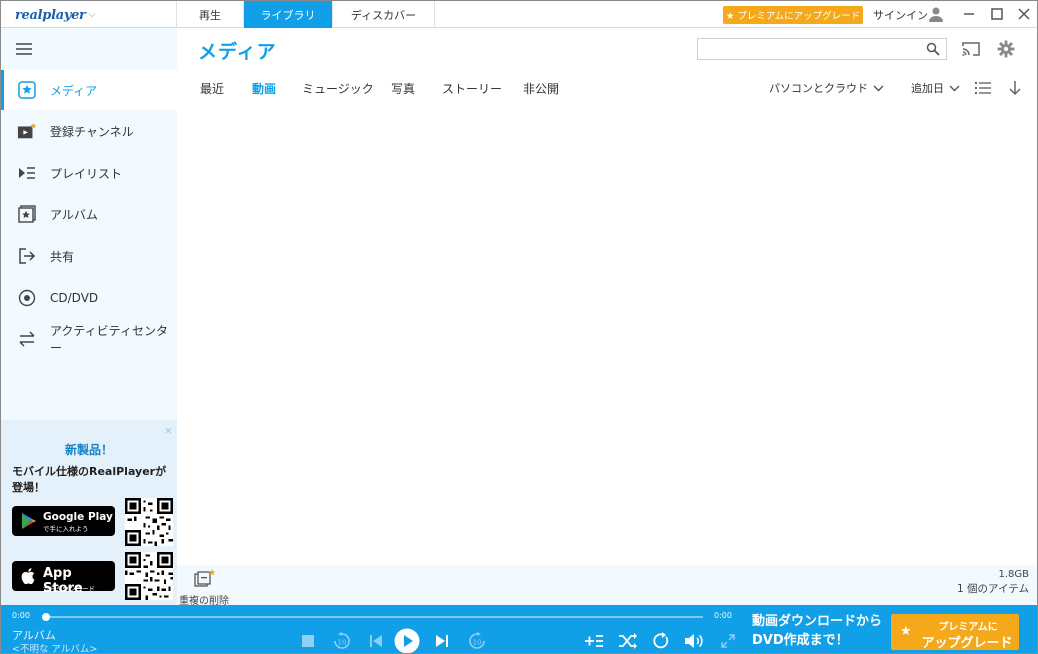  I want to click on chevron-down-icon: ⌵, so click(92, 15).